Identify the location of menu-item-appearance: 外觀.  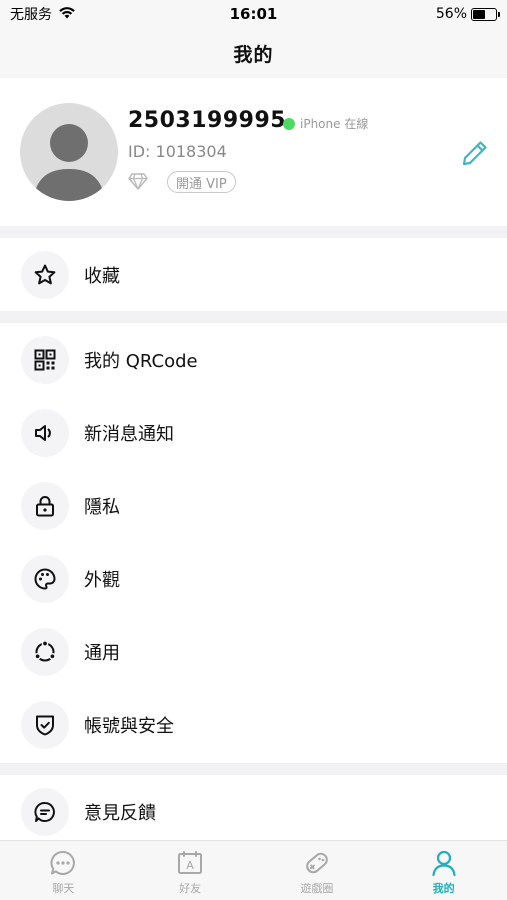
(253, 578).